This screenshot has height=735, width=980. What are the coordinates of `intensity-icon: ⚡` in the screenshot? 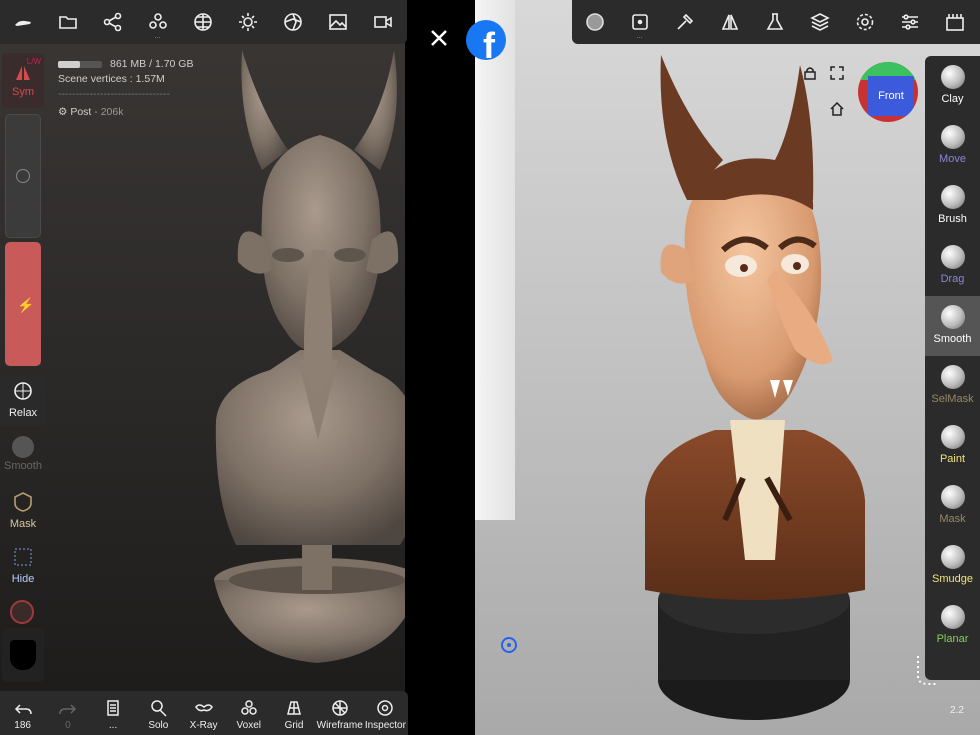 It's located at (26, 305).